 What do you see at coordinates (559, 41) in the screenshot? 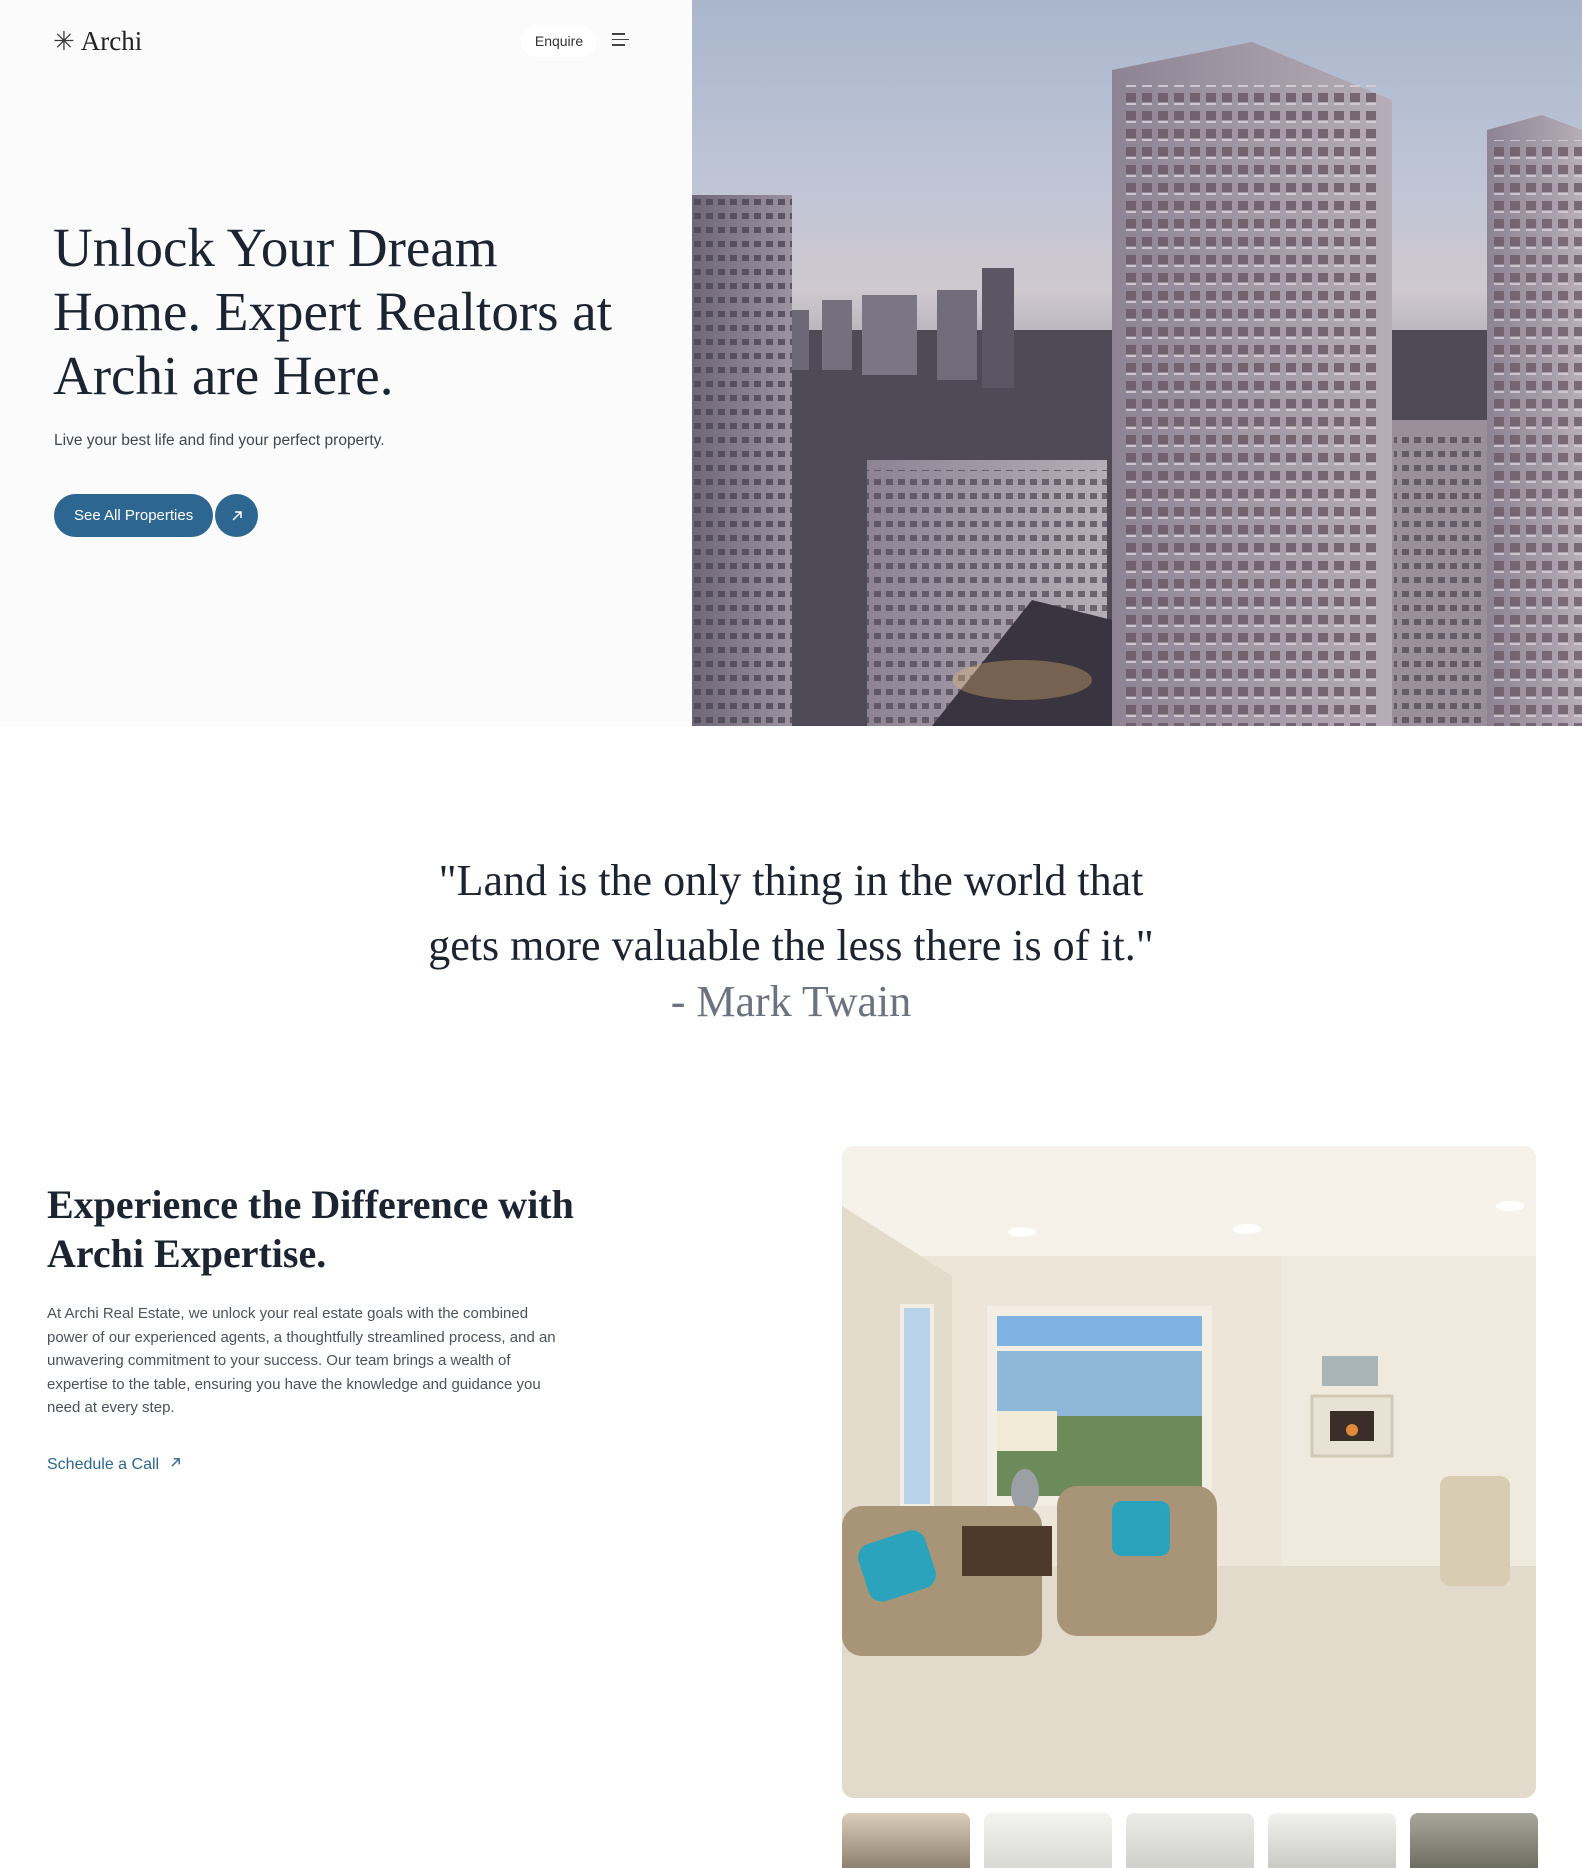
I see `enquire-button: Enquire` at bounding box center [559, 41].